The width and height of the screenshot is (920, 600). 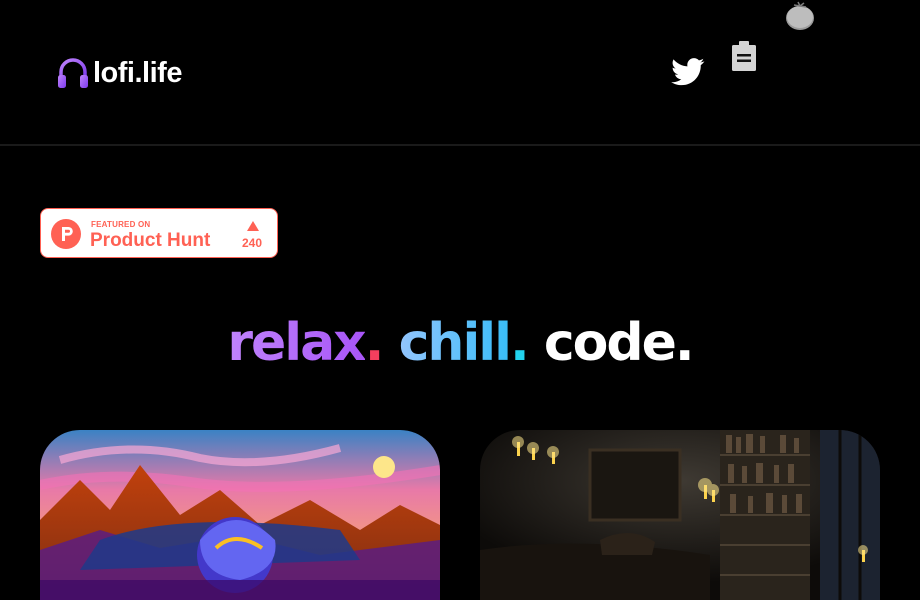 I want to click on headline-chill: chill, so click(x=455, y=343).